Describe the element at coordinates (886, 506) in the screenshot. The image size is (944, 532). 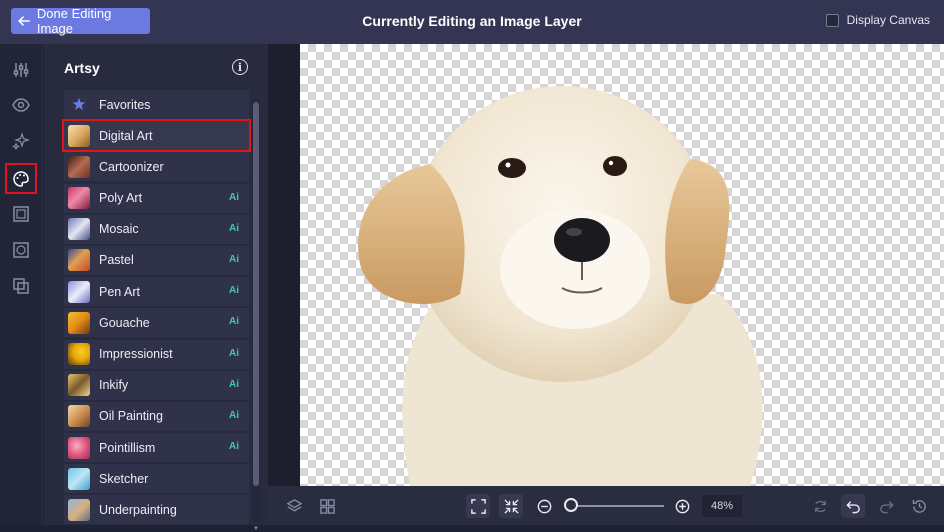
I see `redo-icon` at that location.